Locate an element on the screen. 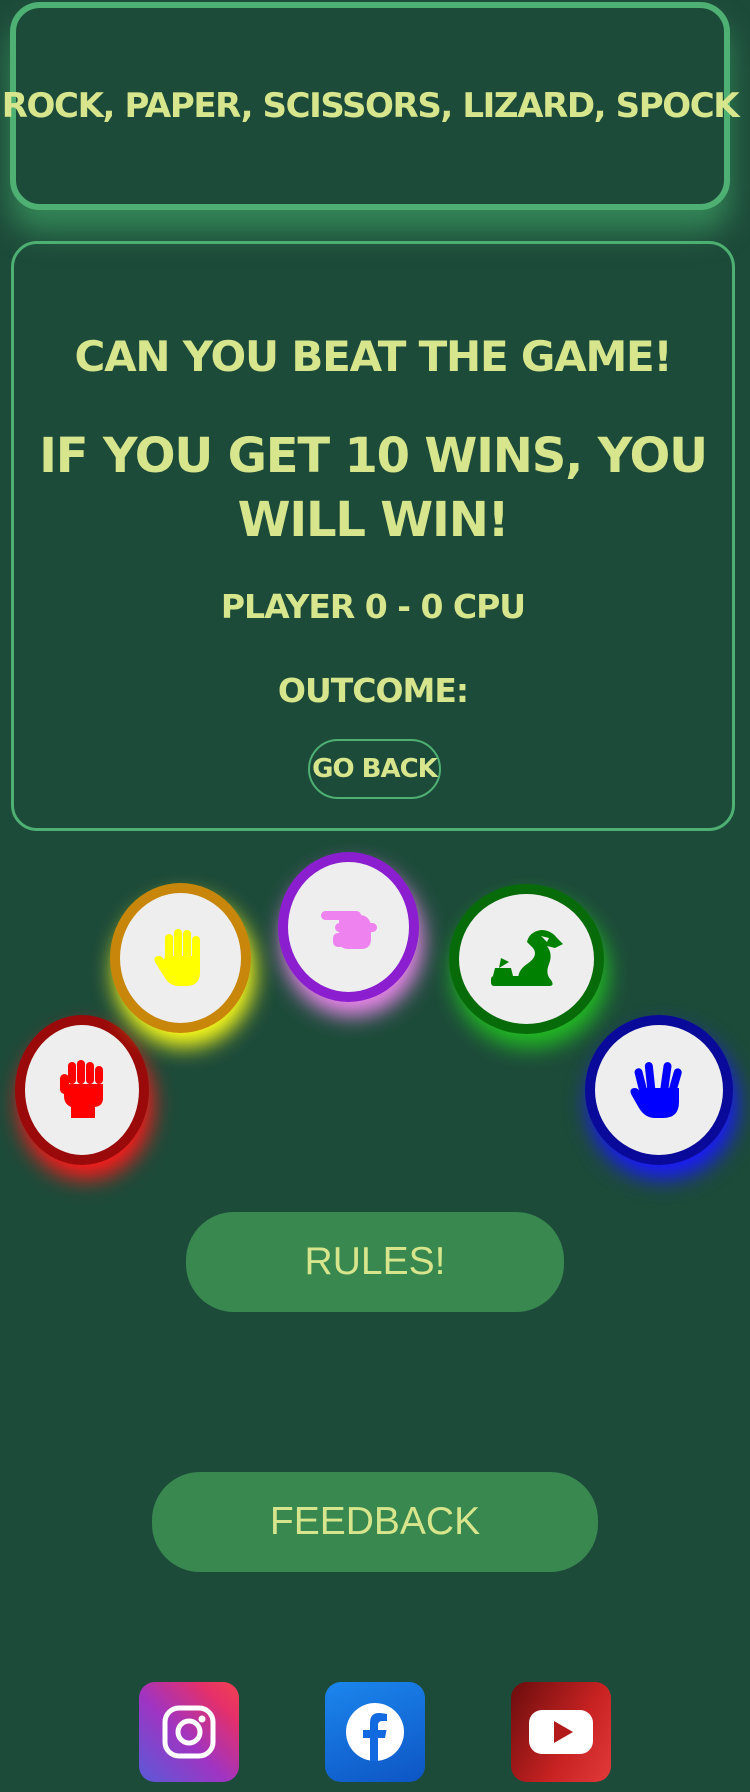 The width and height of the screenshot is (750, 1792). instagram-icon is located at coordinates (189, 1732).